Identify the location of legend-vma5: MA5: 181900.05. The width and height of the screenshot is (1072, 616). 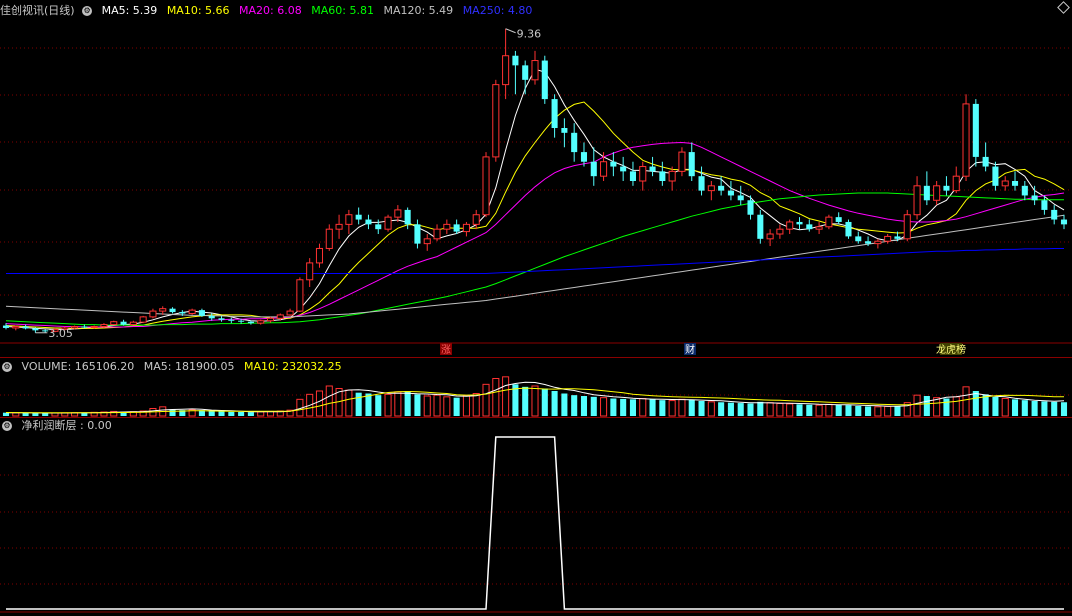
(189, 366).